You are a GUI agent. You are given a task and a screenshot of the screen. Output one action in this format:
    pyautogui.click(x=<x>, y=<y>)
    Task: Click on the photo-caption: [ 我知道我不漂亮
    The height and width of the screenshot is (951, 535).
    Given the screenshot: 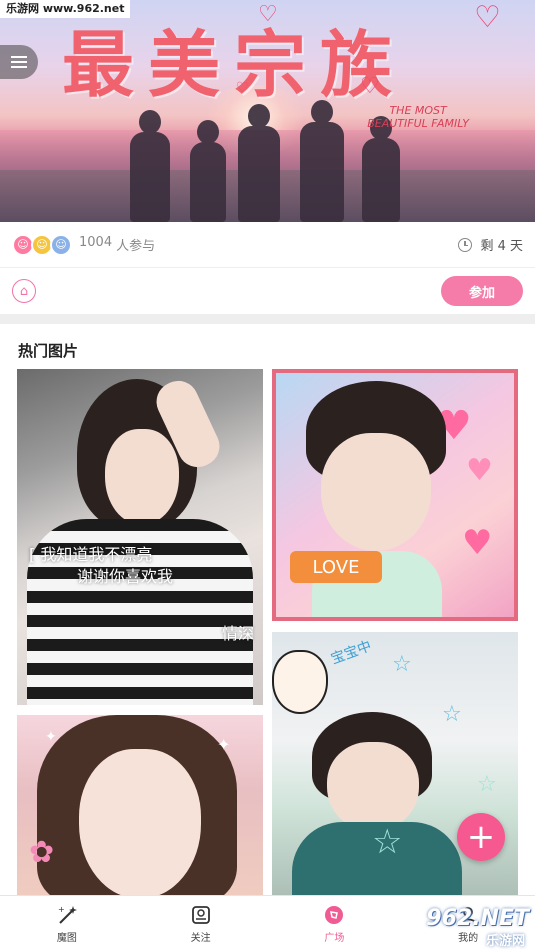 What is the action you would take?
    pyautogui.click(x=91, y=554)
    